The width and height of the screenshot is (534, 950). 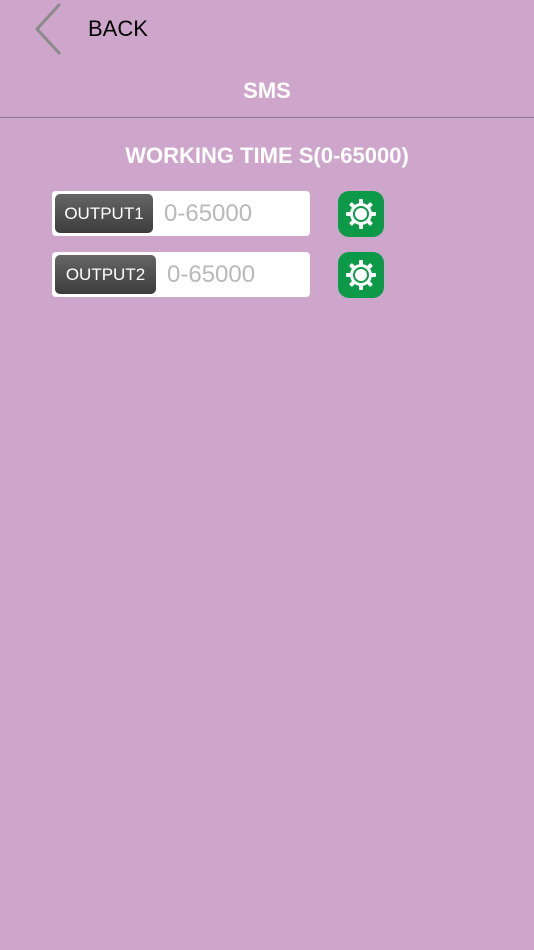 I want to click on page-title: SMS, so click(x=267, y=90).